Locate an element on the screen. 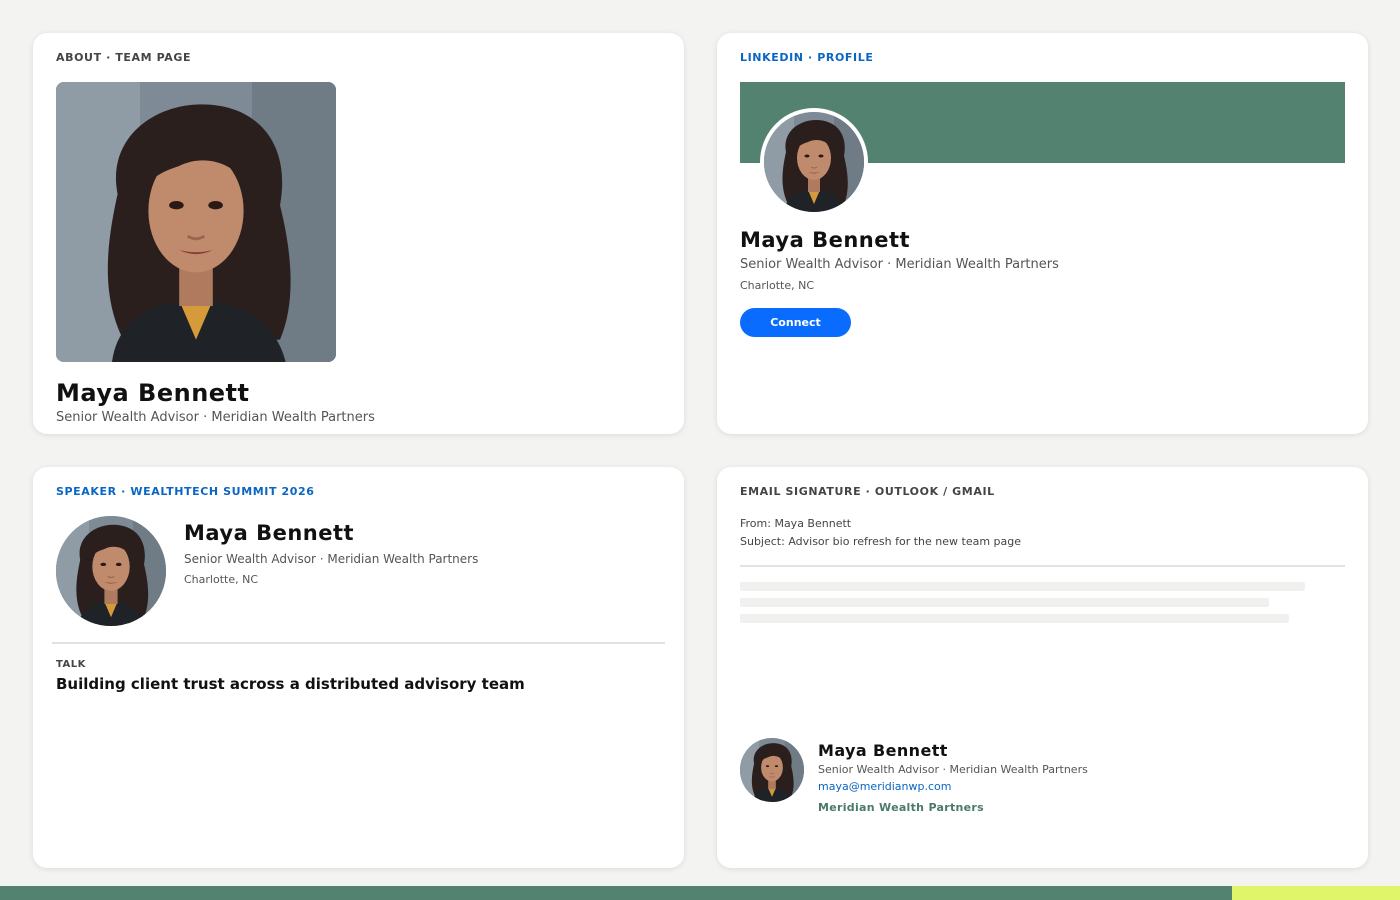 The height and width of the screenshot is (900, 1400). speaker-name: Maya Bennett is located at coordinates (269, 533).